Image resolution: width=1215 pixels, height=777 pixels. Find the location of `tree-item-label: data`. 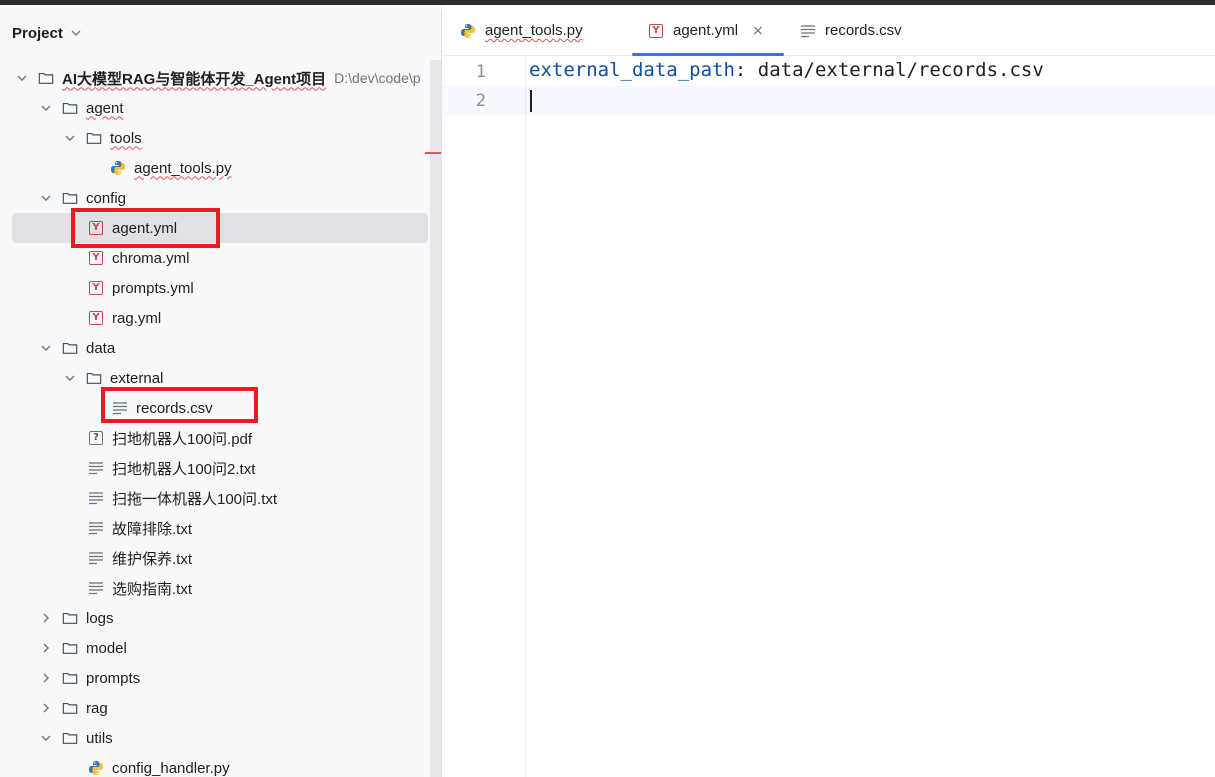

tree-item-label: data is located at coordinates (101, 348).